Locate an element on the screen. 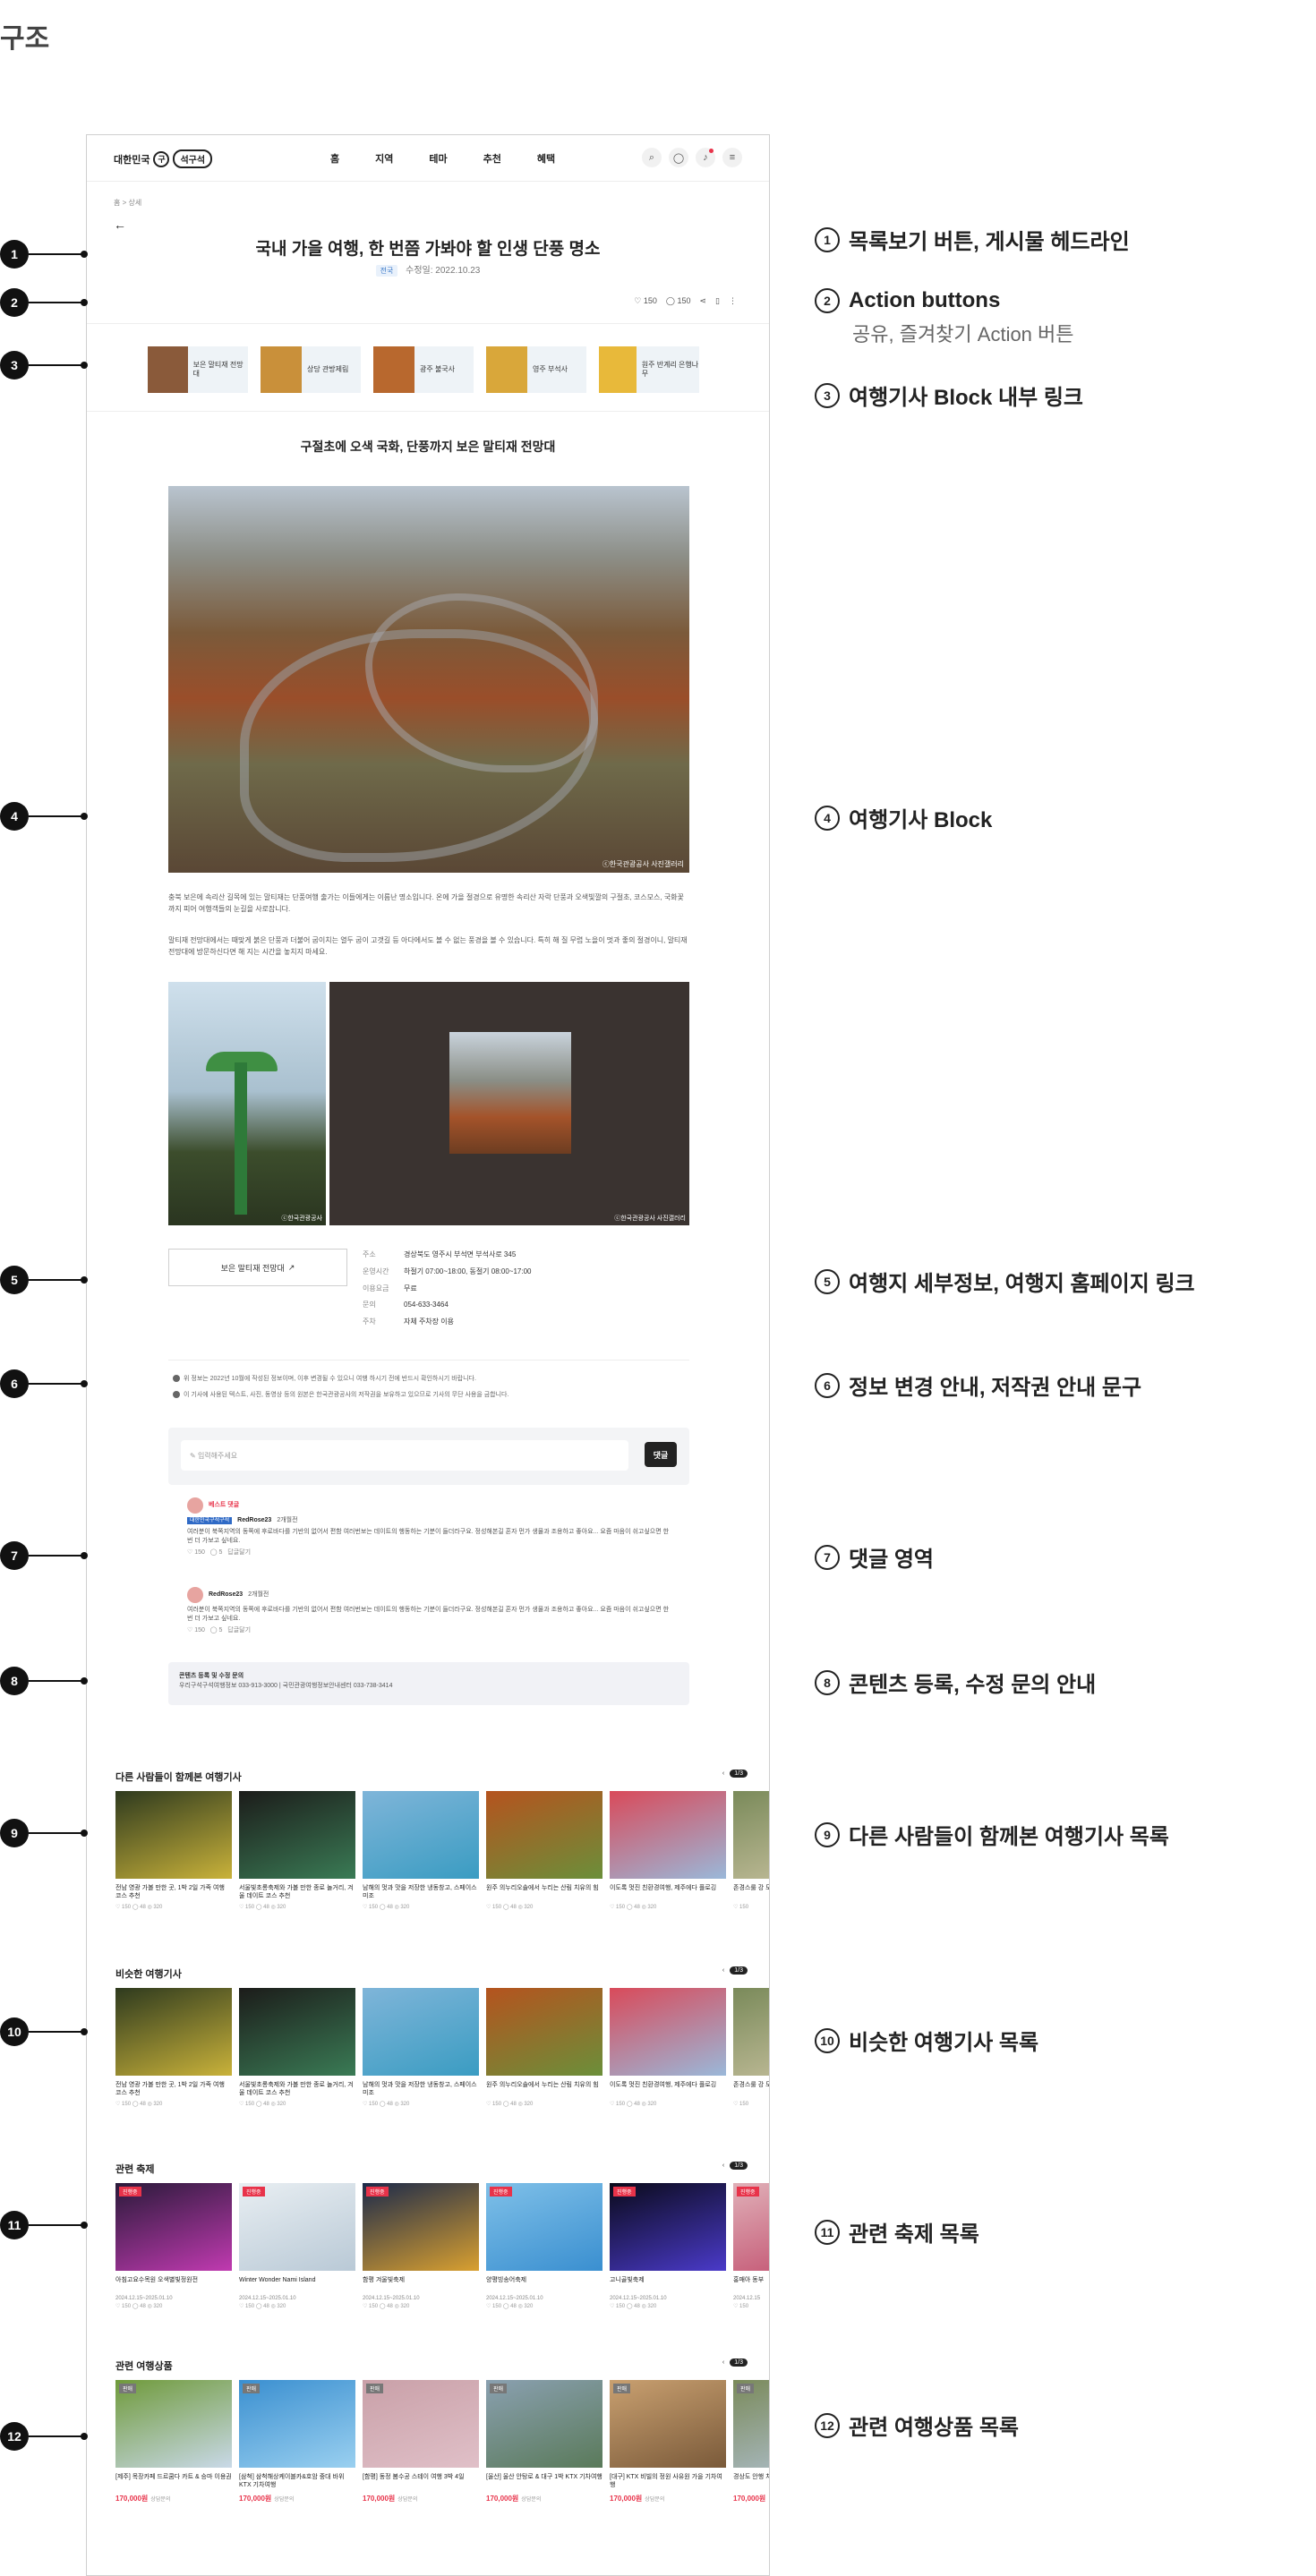  comment-input: ✎ 입력해주세요 is located at coordinates (404, 1455).